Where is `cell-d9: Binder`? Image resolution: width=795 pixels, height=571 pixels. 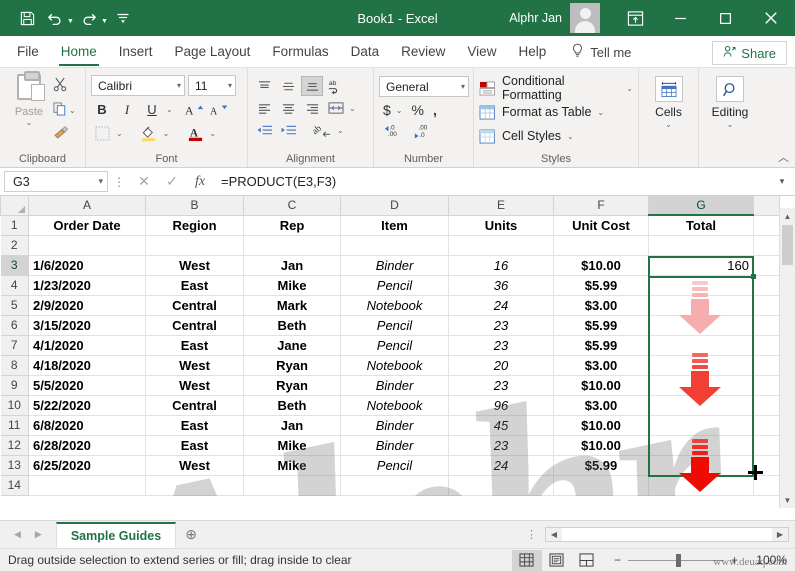 cell-d9: Binder is located at coordinates (394, 385).